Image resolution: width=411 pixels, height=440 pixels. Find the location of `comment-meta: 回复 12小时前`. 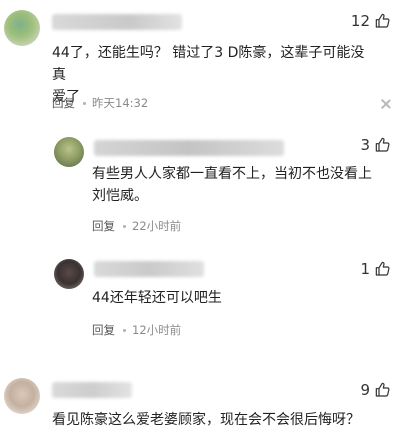

comment-meta: 回复 12小时前 is located at coordinates (136, 330).